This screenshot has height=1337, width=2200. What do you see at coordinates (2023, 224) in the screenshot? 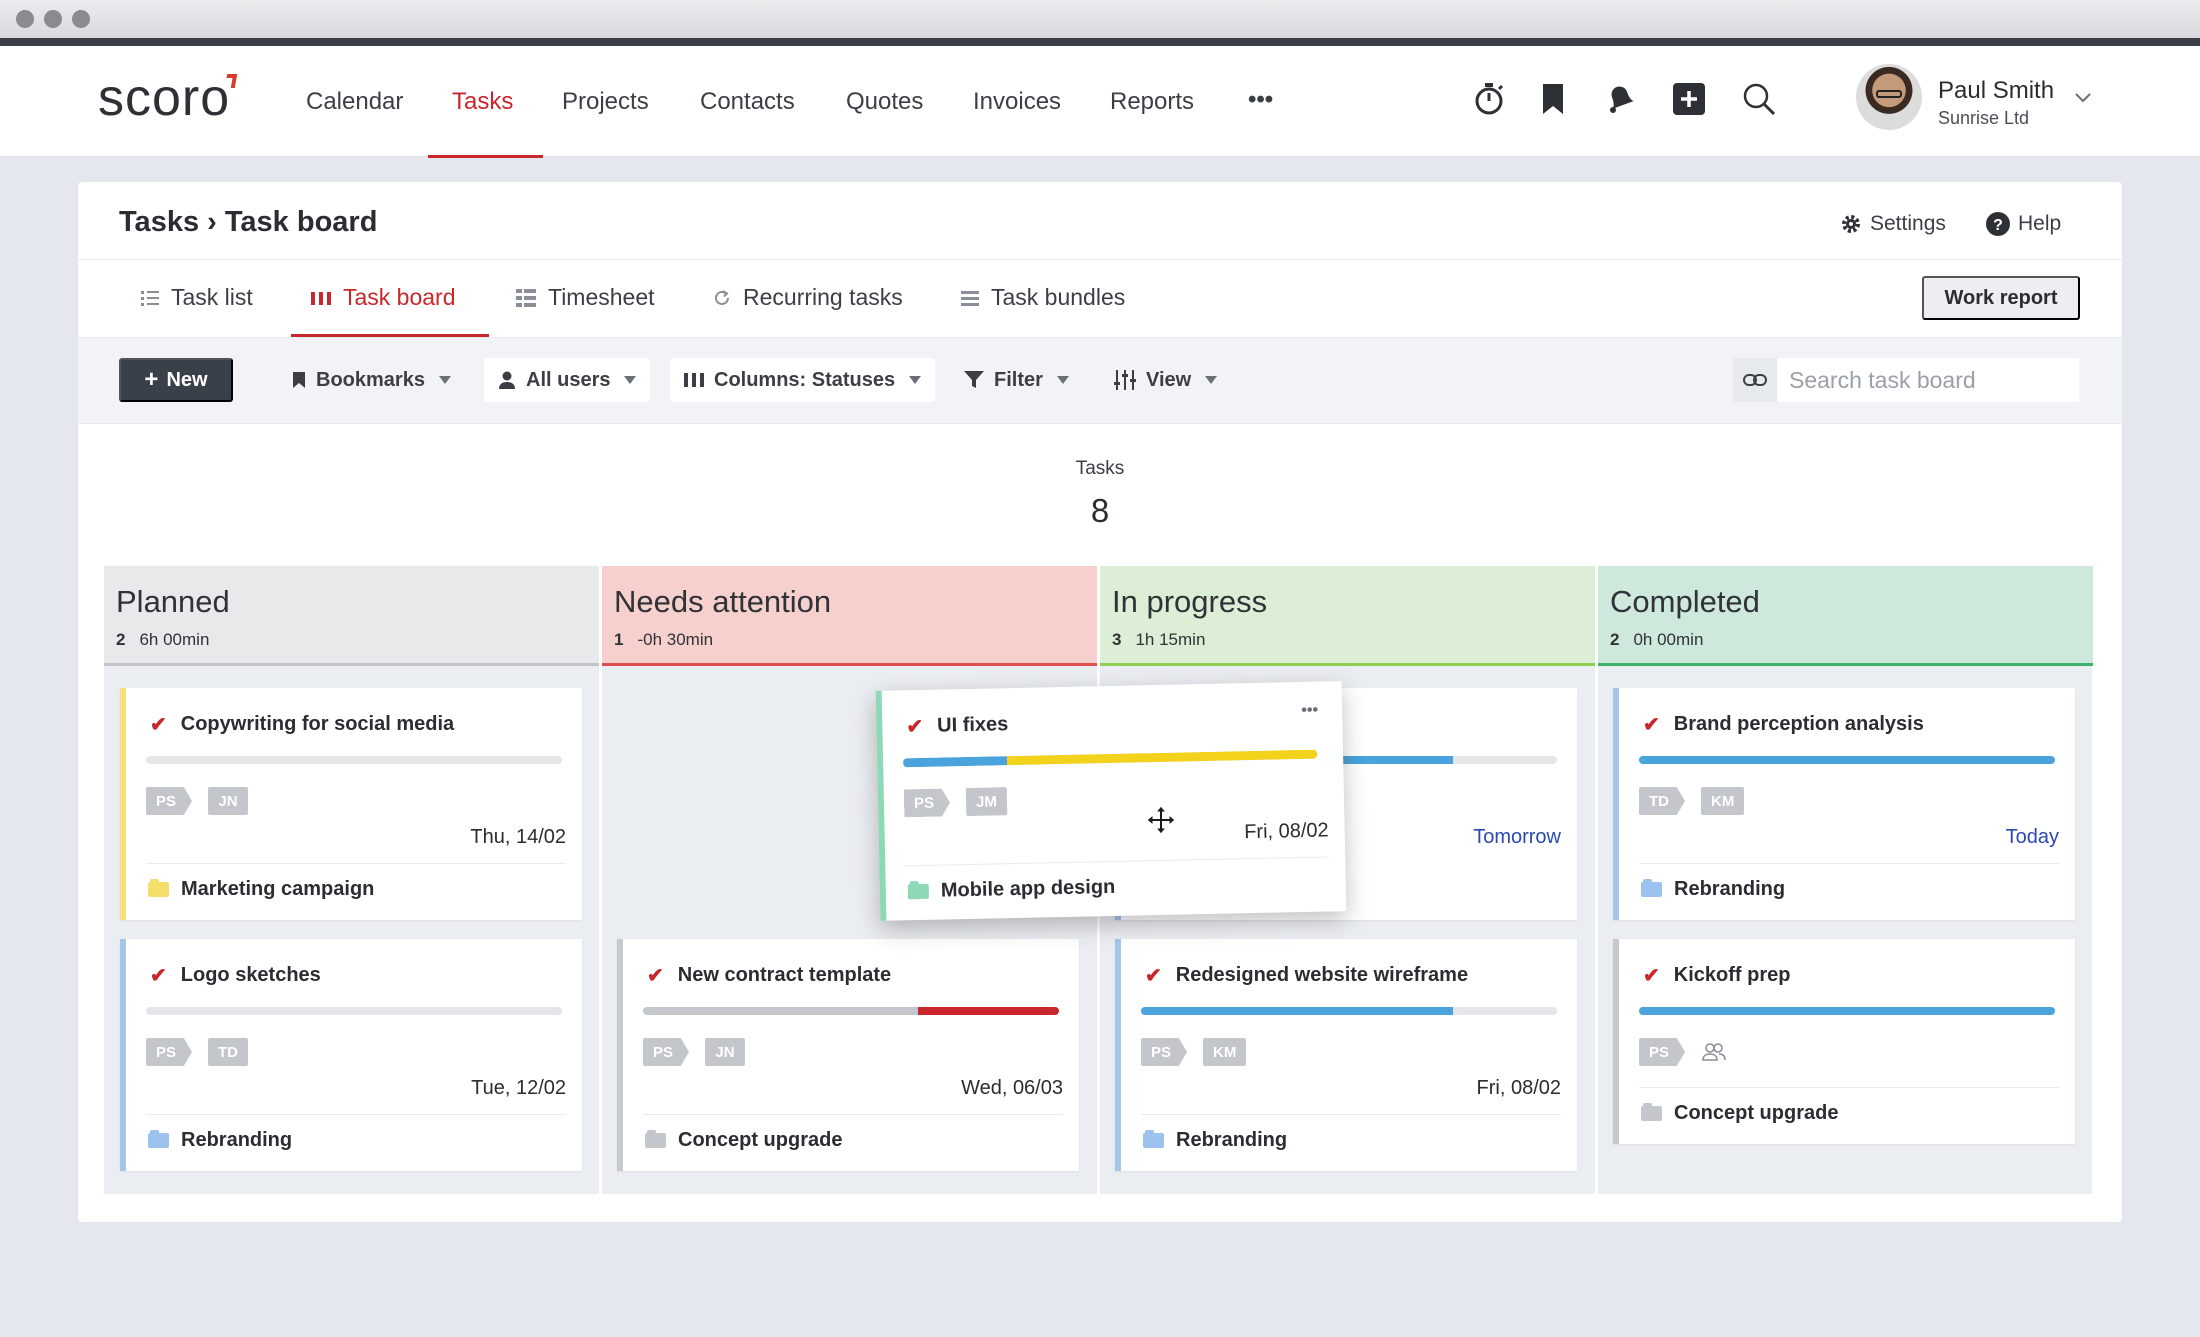
I see `help-link: ? Help` at bounding box center [2023, 224].